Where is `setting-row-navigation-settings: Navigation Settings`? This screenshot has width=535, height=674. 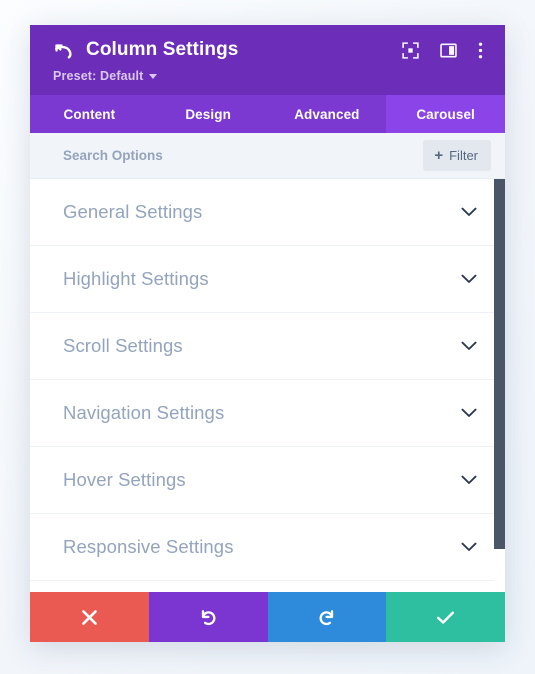 setting-row-navigation-settings: Navigation Settings is located at coordinates (267, 413).